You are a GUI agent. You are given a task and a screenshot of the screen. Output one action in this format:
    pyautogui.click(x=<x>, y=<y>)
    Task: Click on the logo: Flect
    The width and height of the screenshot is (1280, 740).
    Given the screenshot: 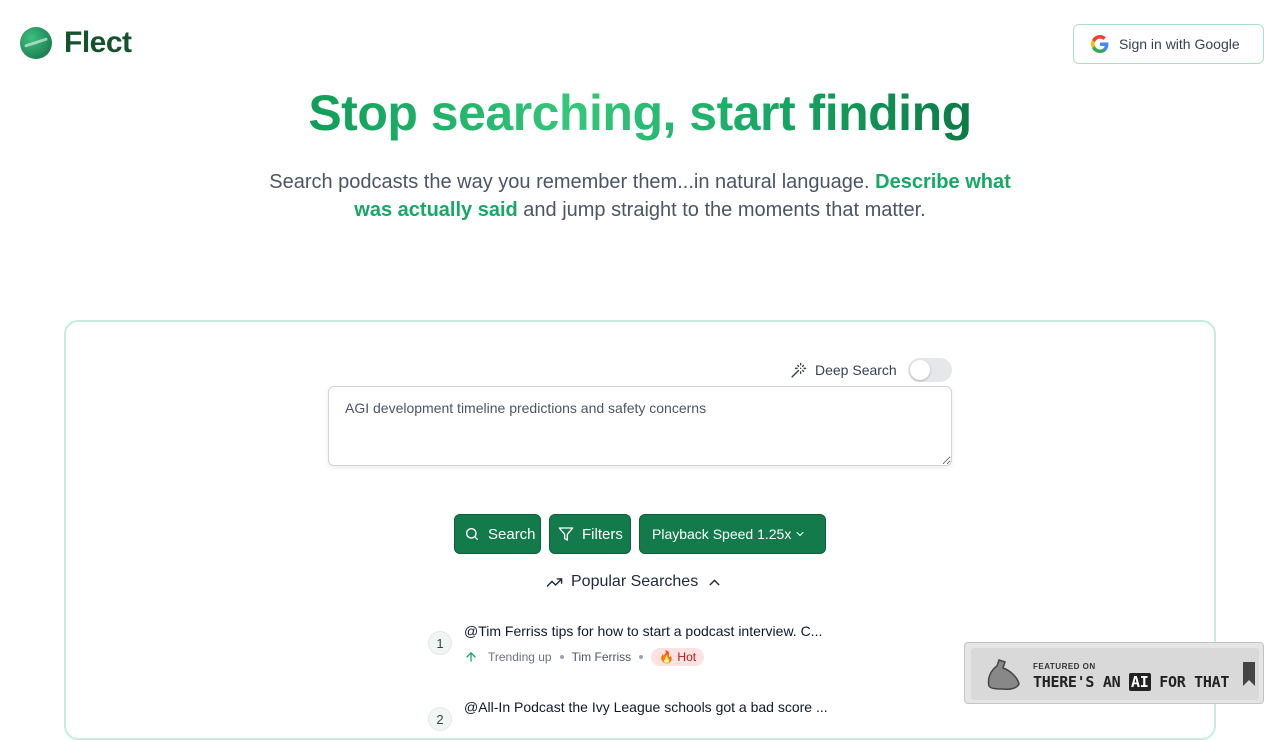 What is the action you would take?
    pyautogui.click(x=76, y=43)
    